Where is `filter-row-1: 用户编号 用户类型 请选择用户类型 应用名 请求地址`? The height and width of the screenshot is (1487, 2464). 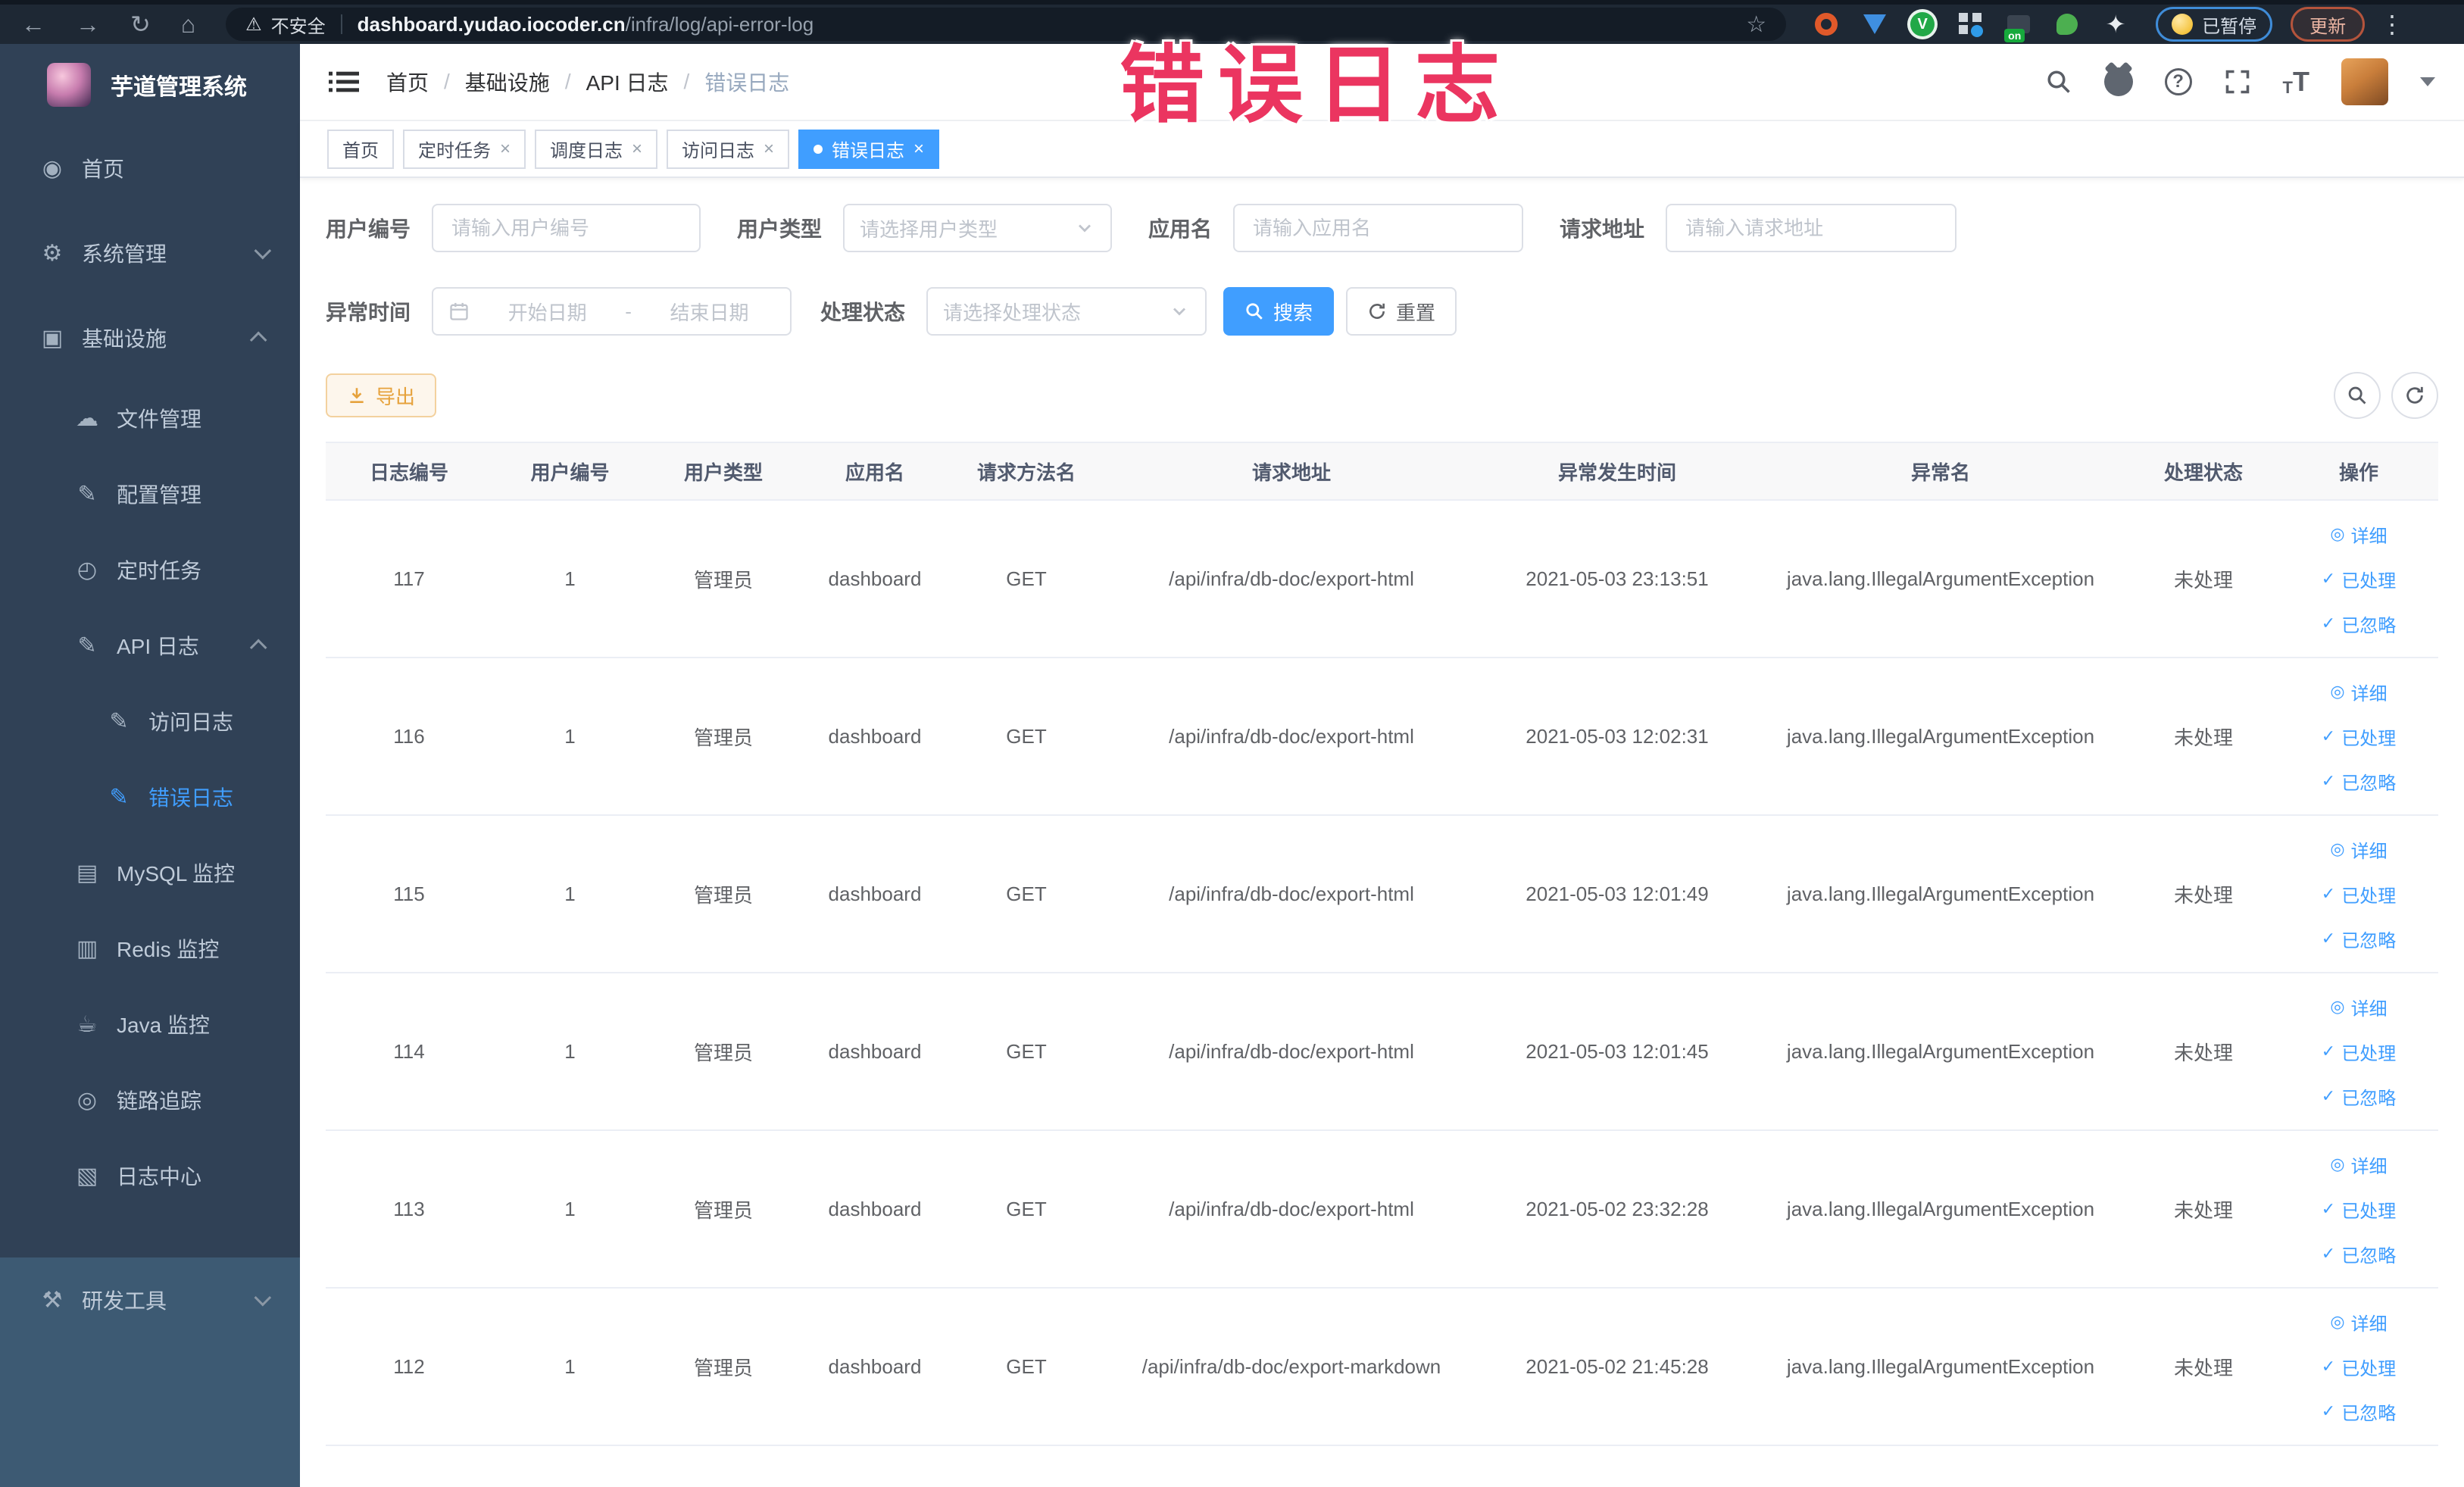 filter-row-1: 用户编号 用户类型 请选择用户类型 应用名 请求地址 is located at coordinates (1382, 228).